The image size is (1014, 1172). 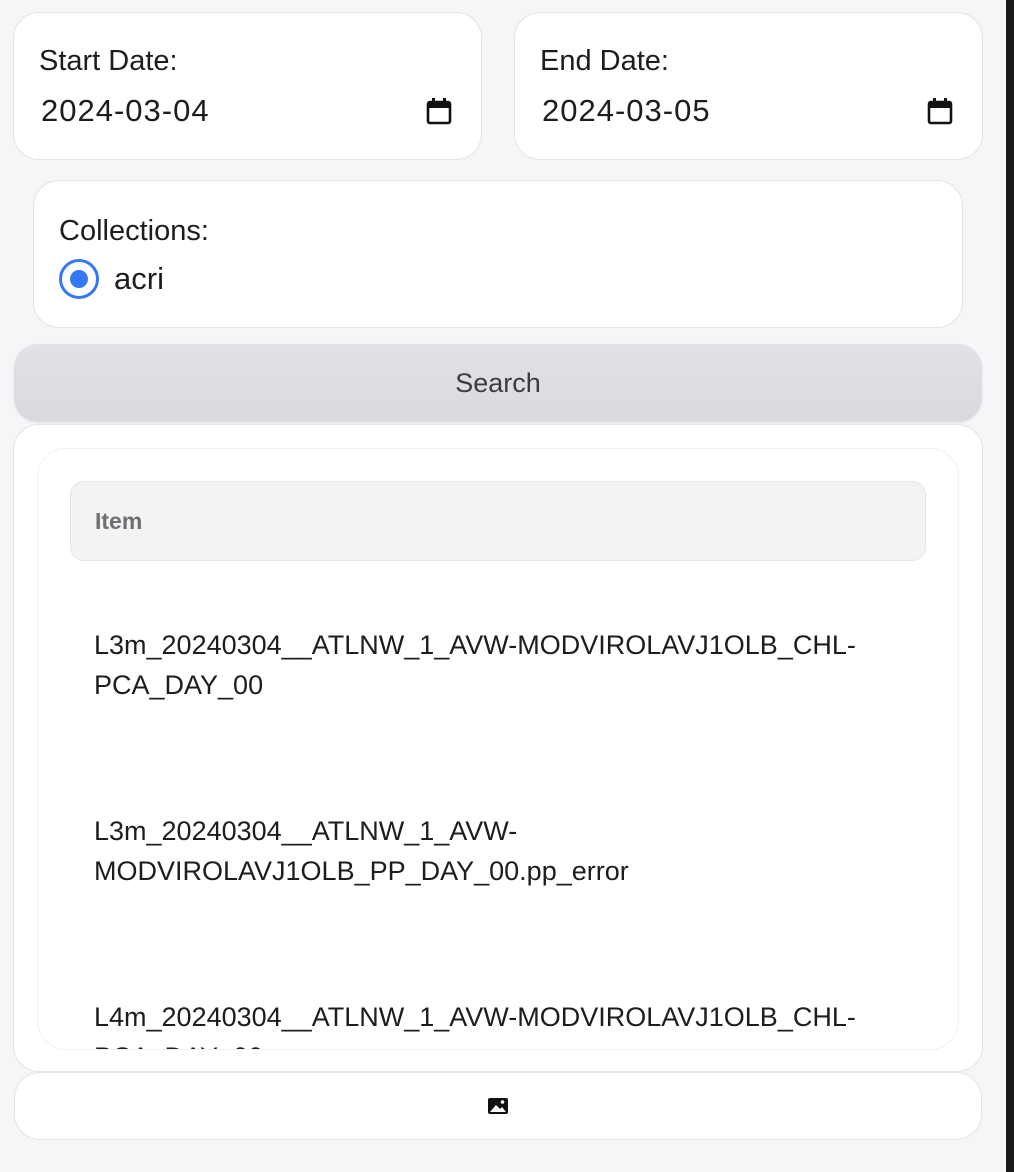 I want to click on radio-selected-dot, so click(x=79, y=279).